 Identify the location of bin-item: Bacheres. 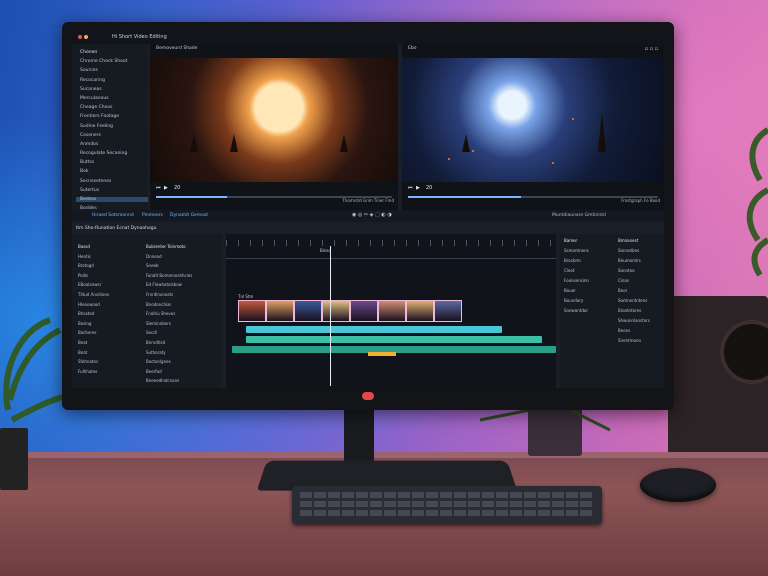
(93, 332).